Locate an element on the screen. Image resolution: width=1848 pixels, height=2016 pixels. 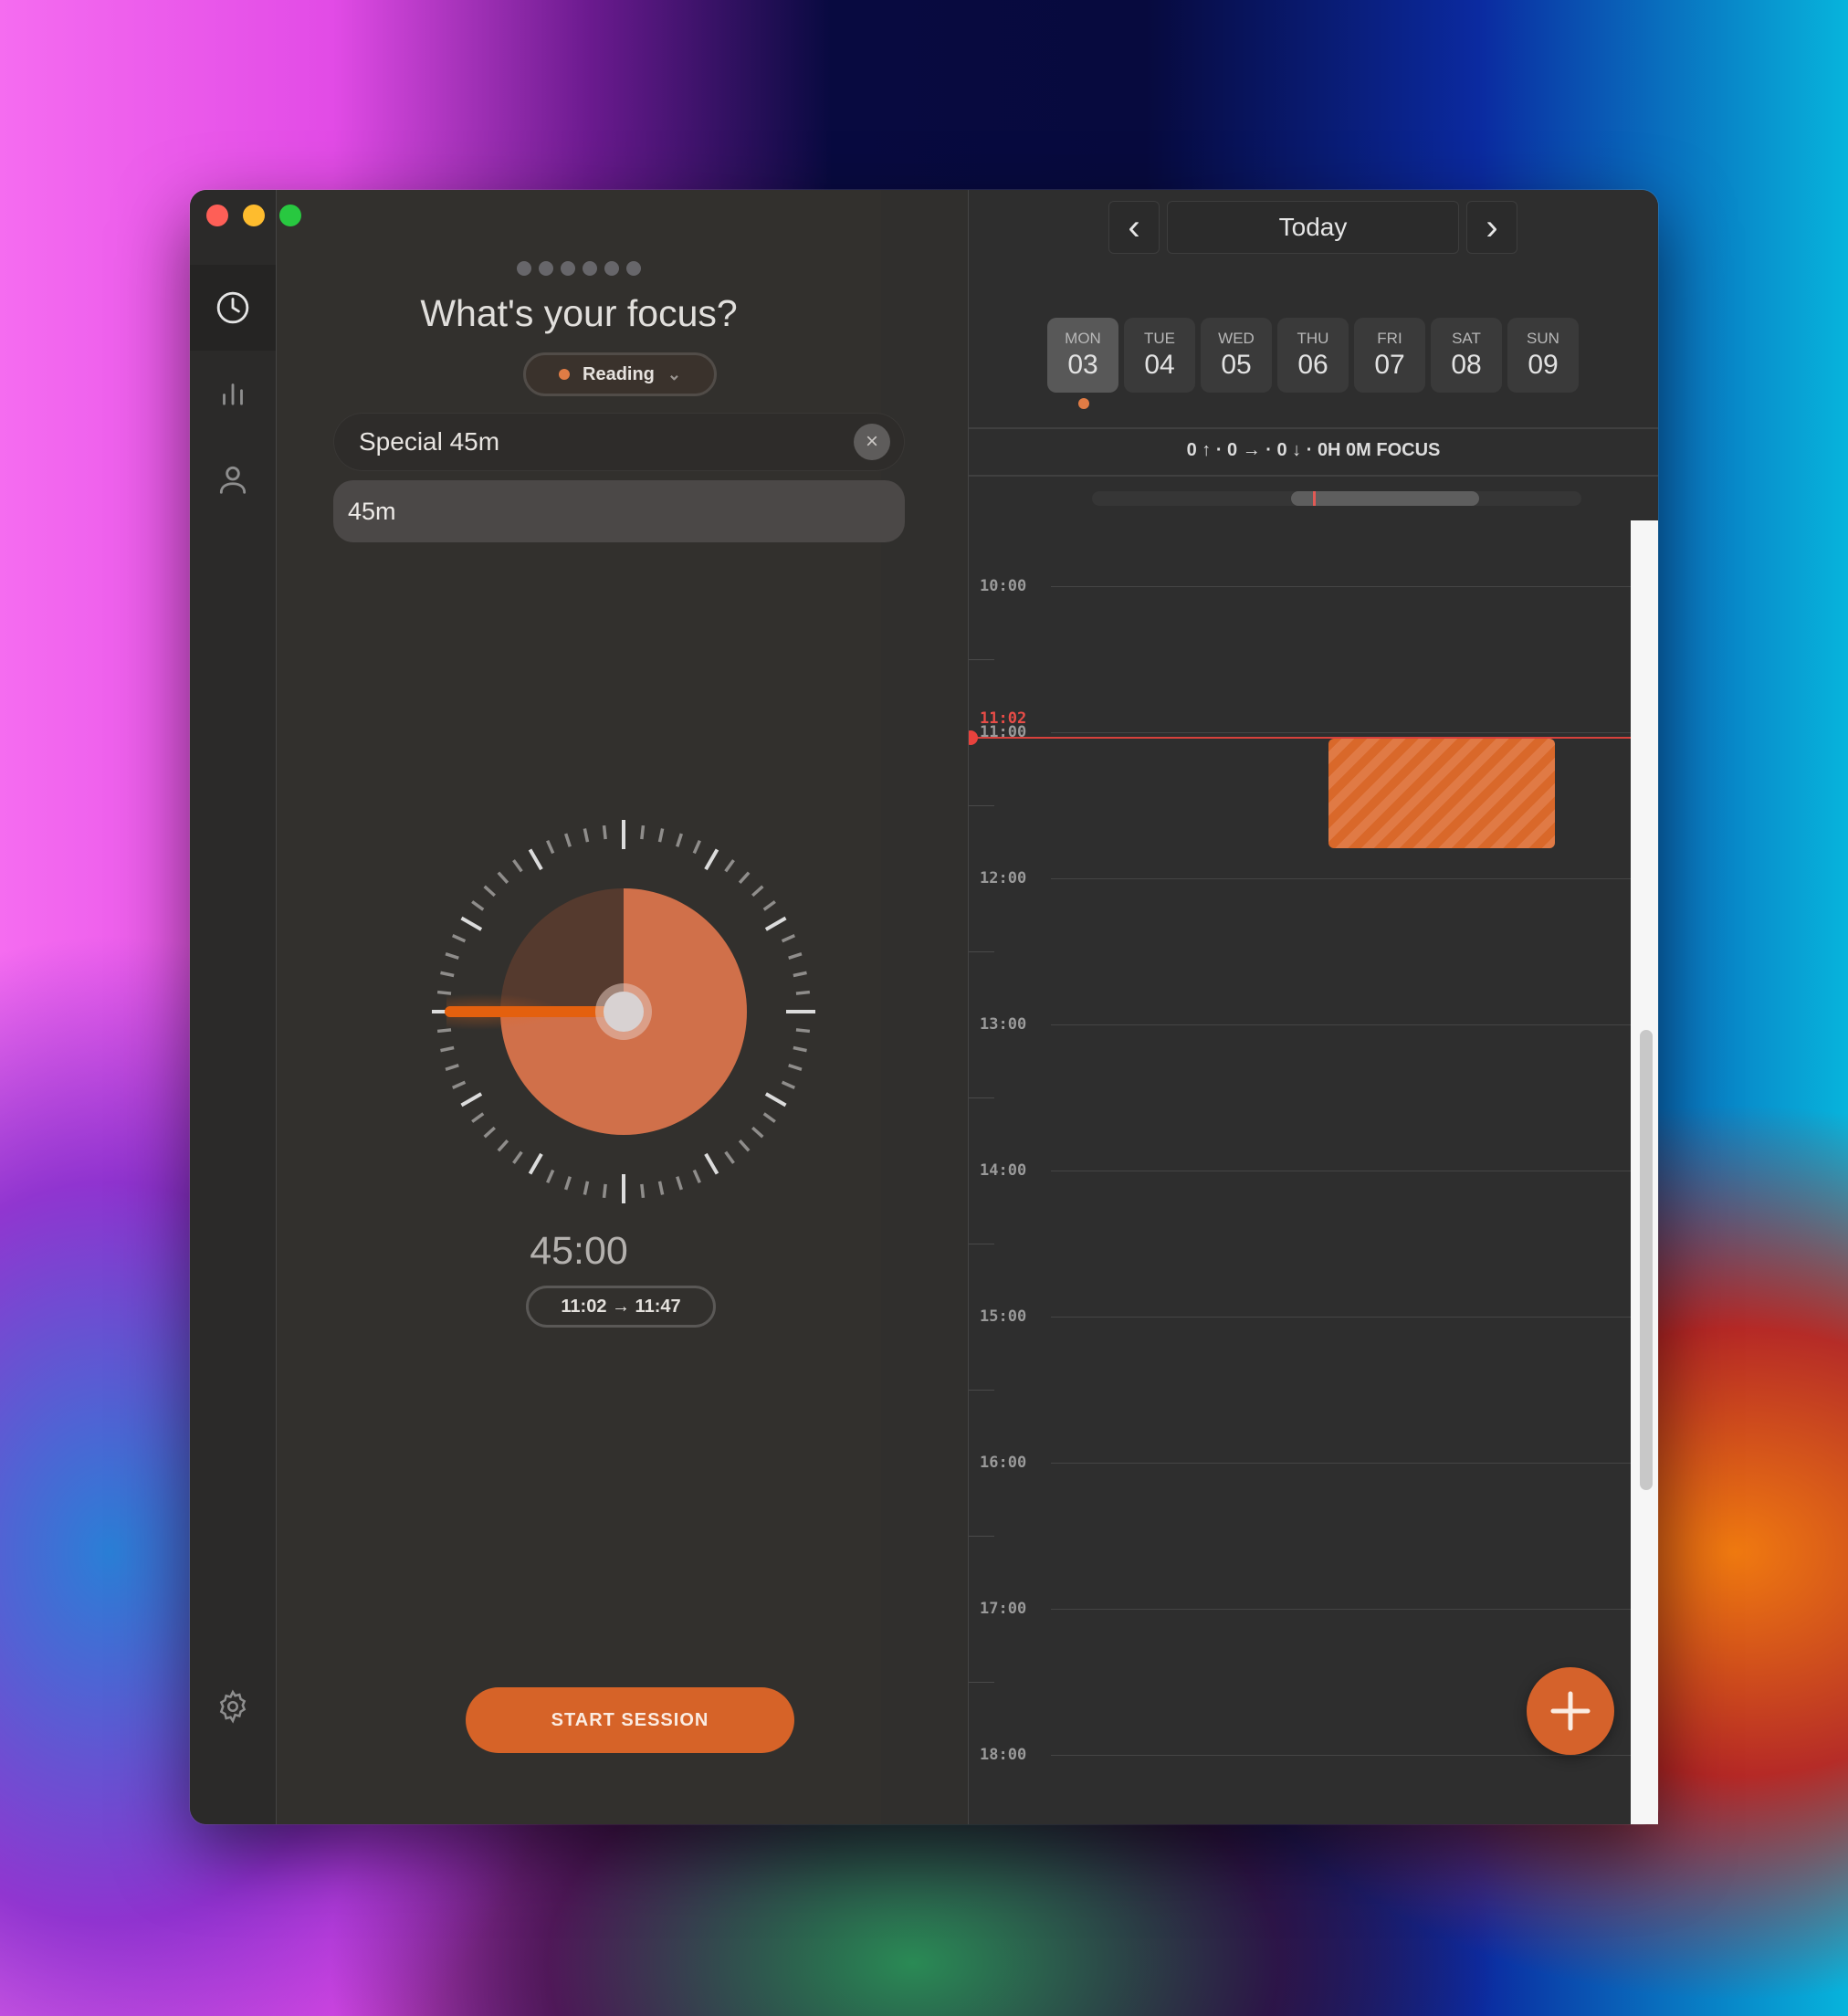
sidebar-item-timer is located at coordinates (233, 308).